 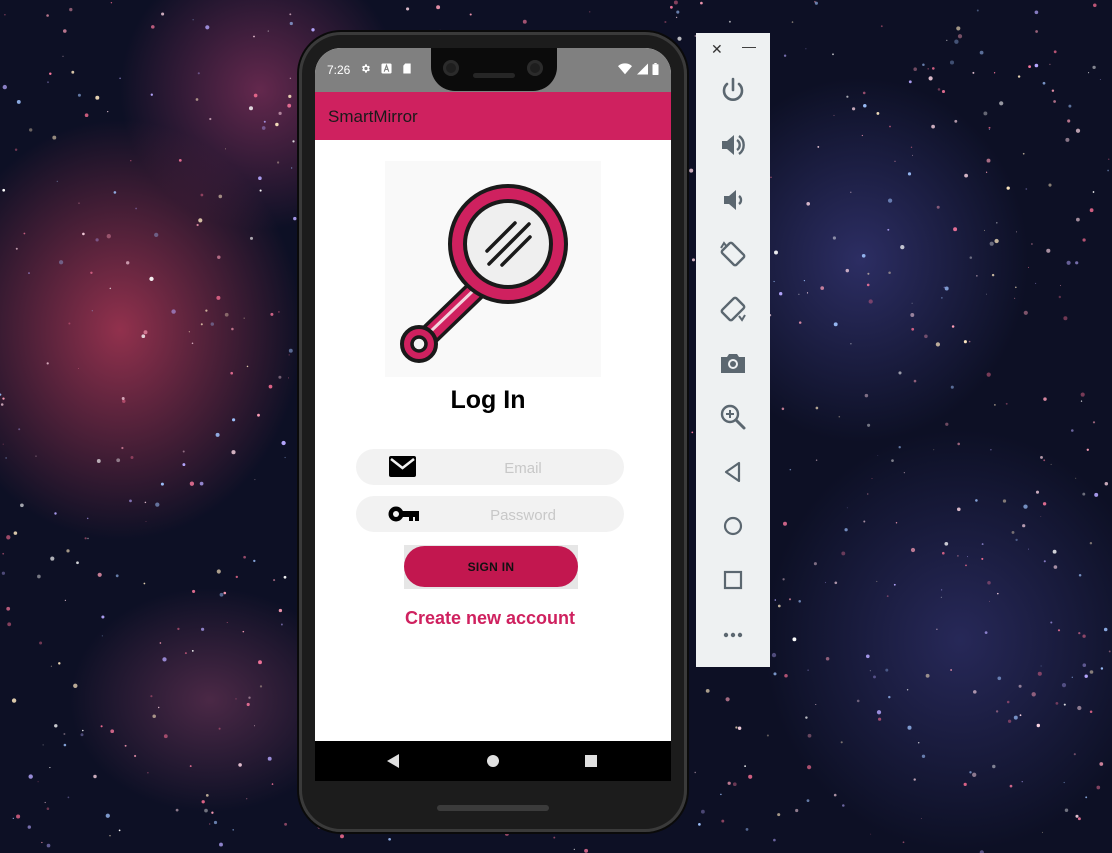 I want to click on battery-icon, so click(x=655, y=69).